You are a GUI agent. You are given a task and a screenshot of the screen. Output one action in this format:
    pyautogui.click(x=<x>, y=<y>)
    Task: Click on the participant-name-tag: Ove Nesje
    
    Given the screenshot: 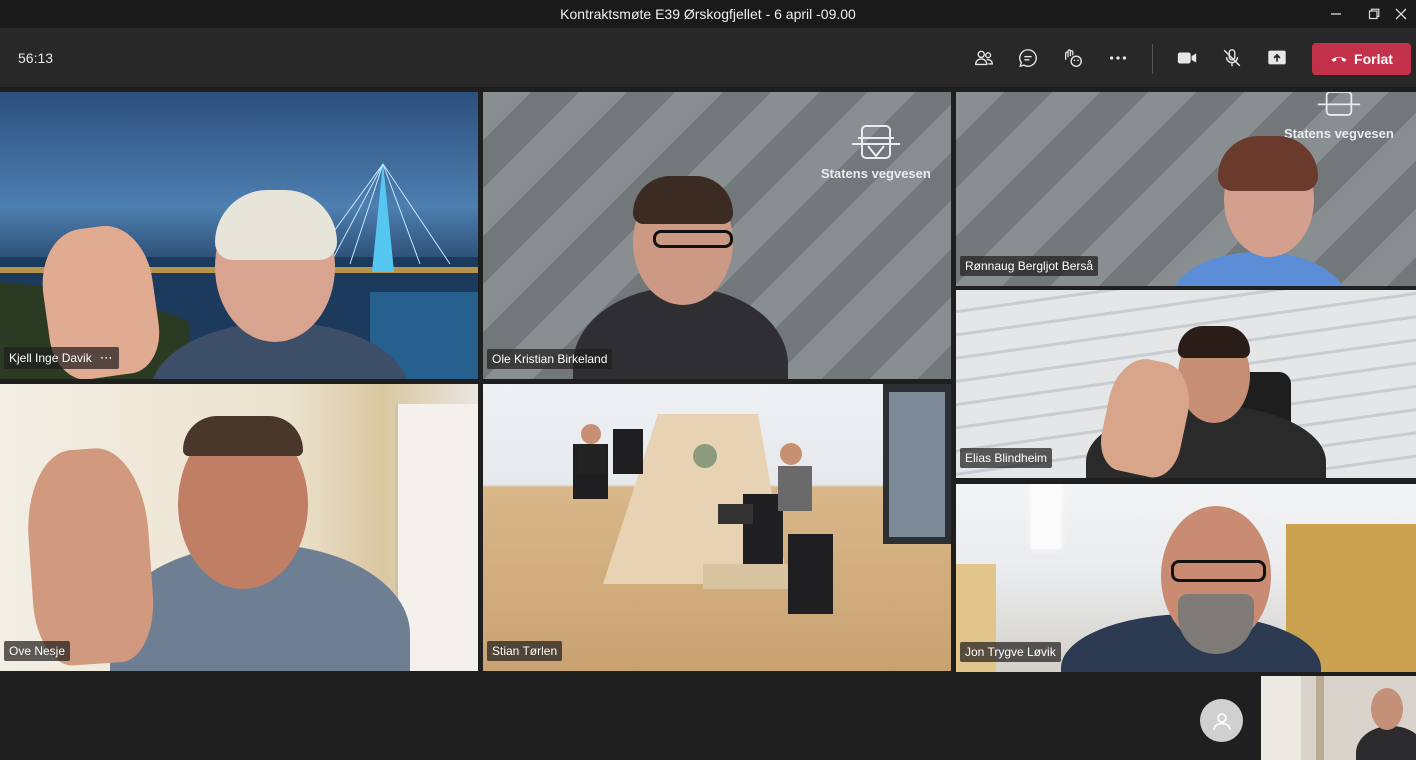 What is the action you would take?
    pyautogui.click(x=37, y=651)
    